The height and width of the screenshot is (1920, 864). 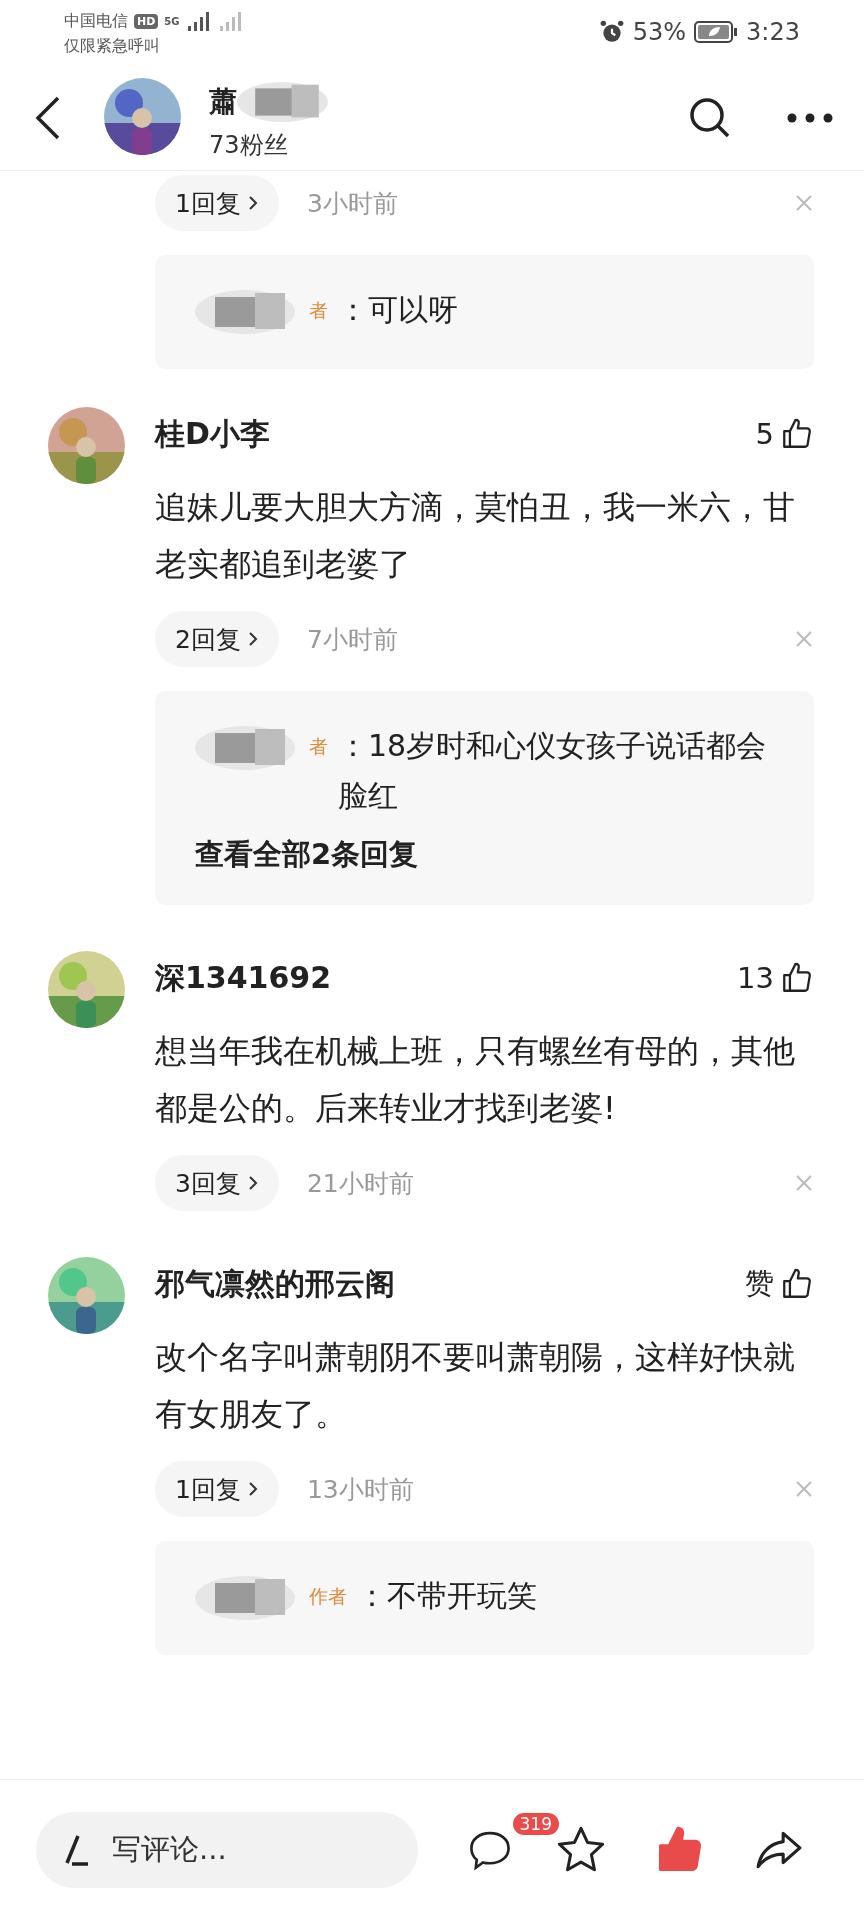 What do you see at coordinates (223, 102) in the screenshot?
I see `profile-name: 蕭` at bounding box center [223, 102].